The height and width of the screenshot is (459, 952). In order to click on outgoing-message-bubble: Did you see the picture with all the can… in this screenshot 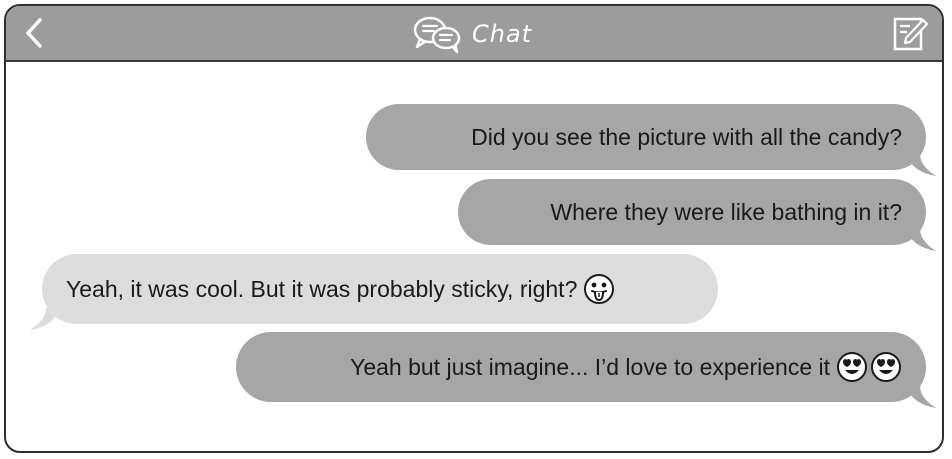, I will do `click(651, 140)`.